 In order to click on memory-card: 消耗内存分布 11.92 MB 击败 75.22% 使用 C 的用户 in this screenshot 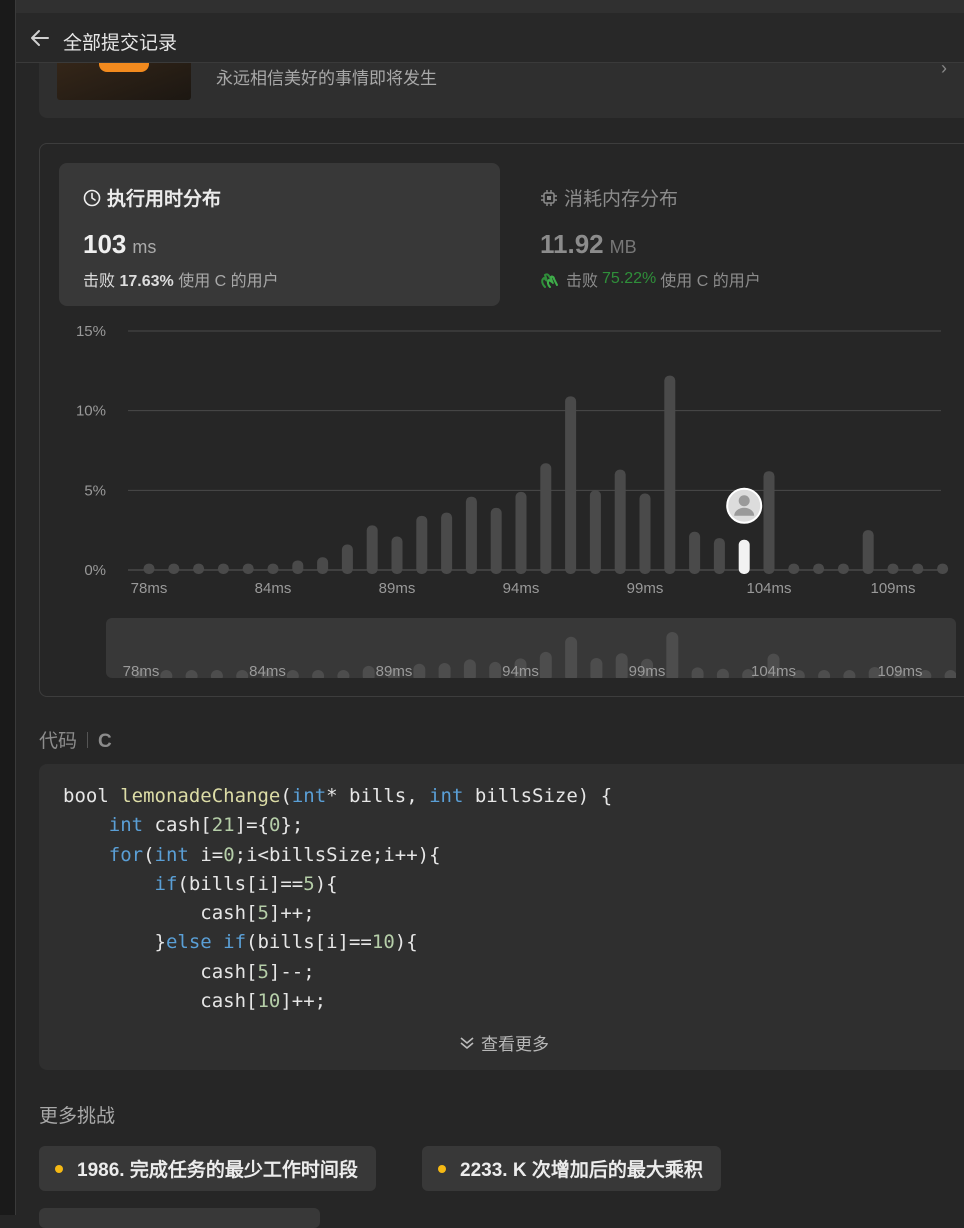, I will do `click(732, 234)`.